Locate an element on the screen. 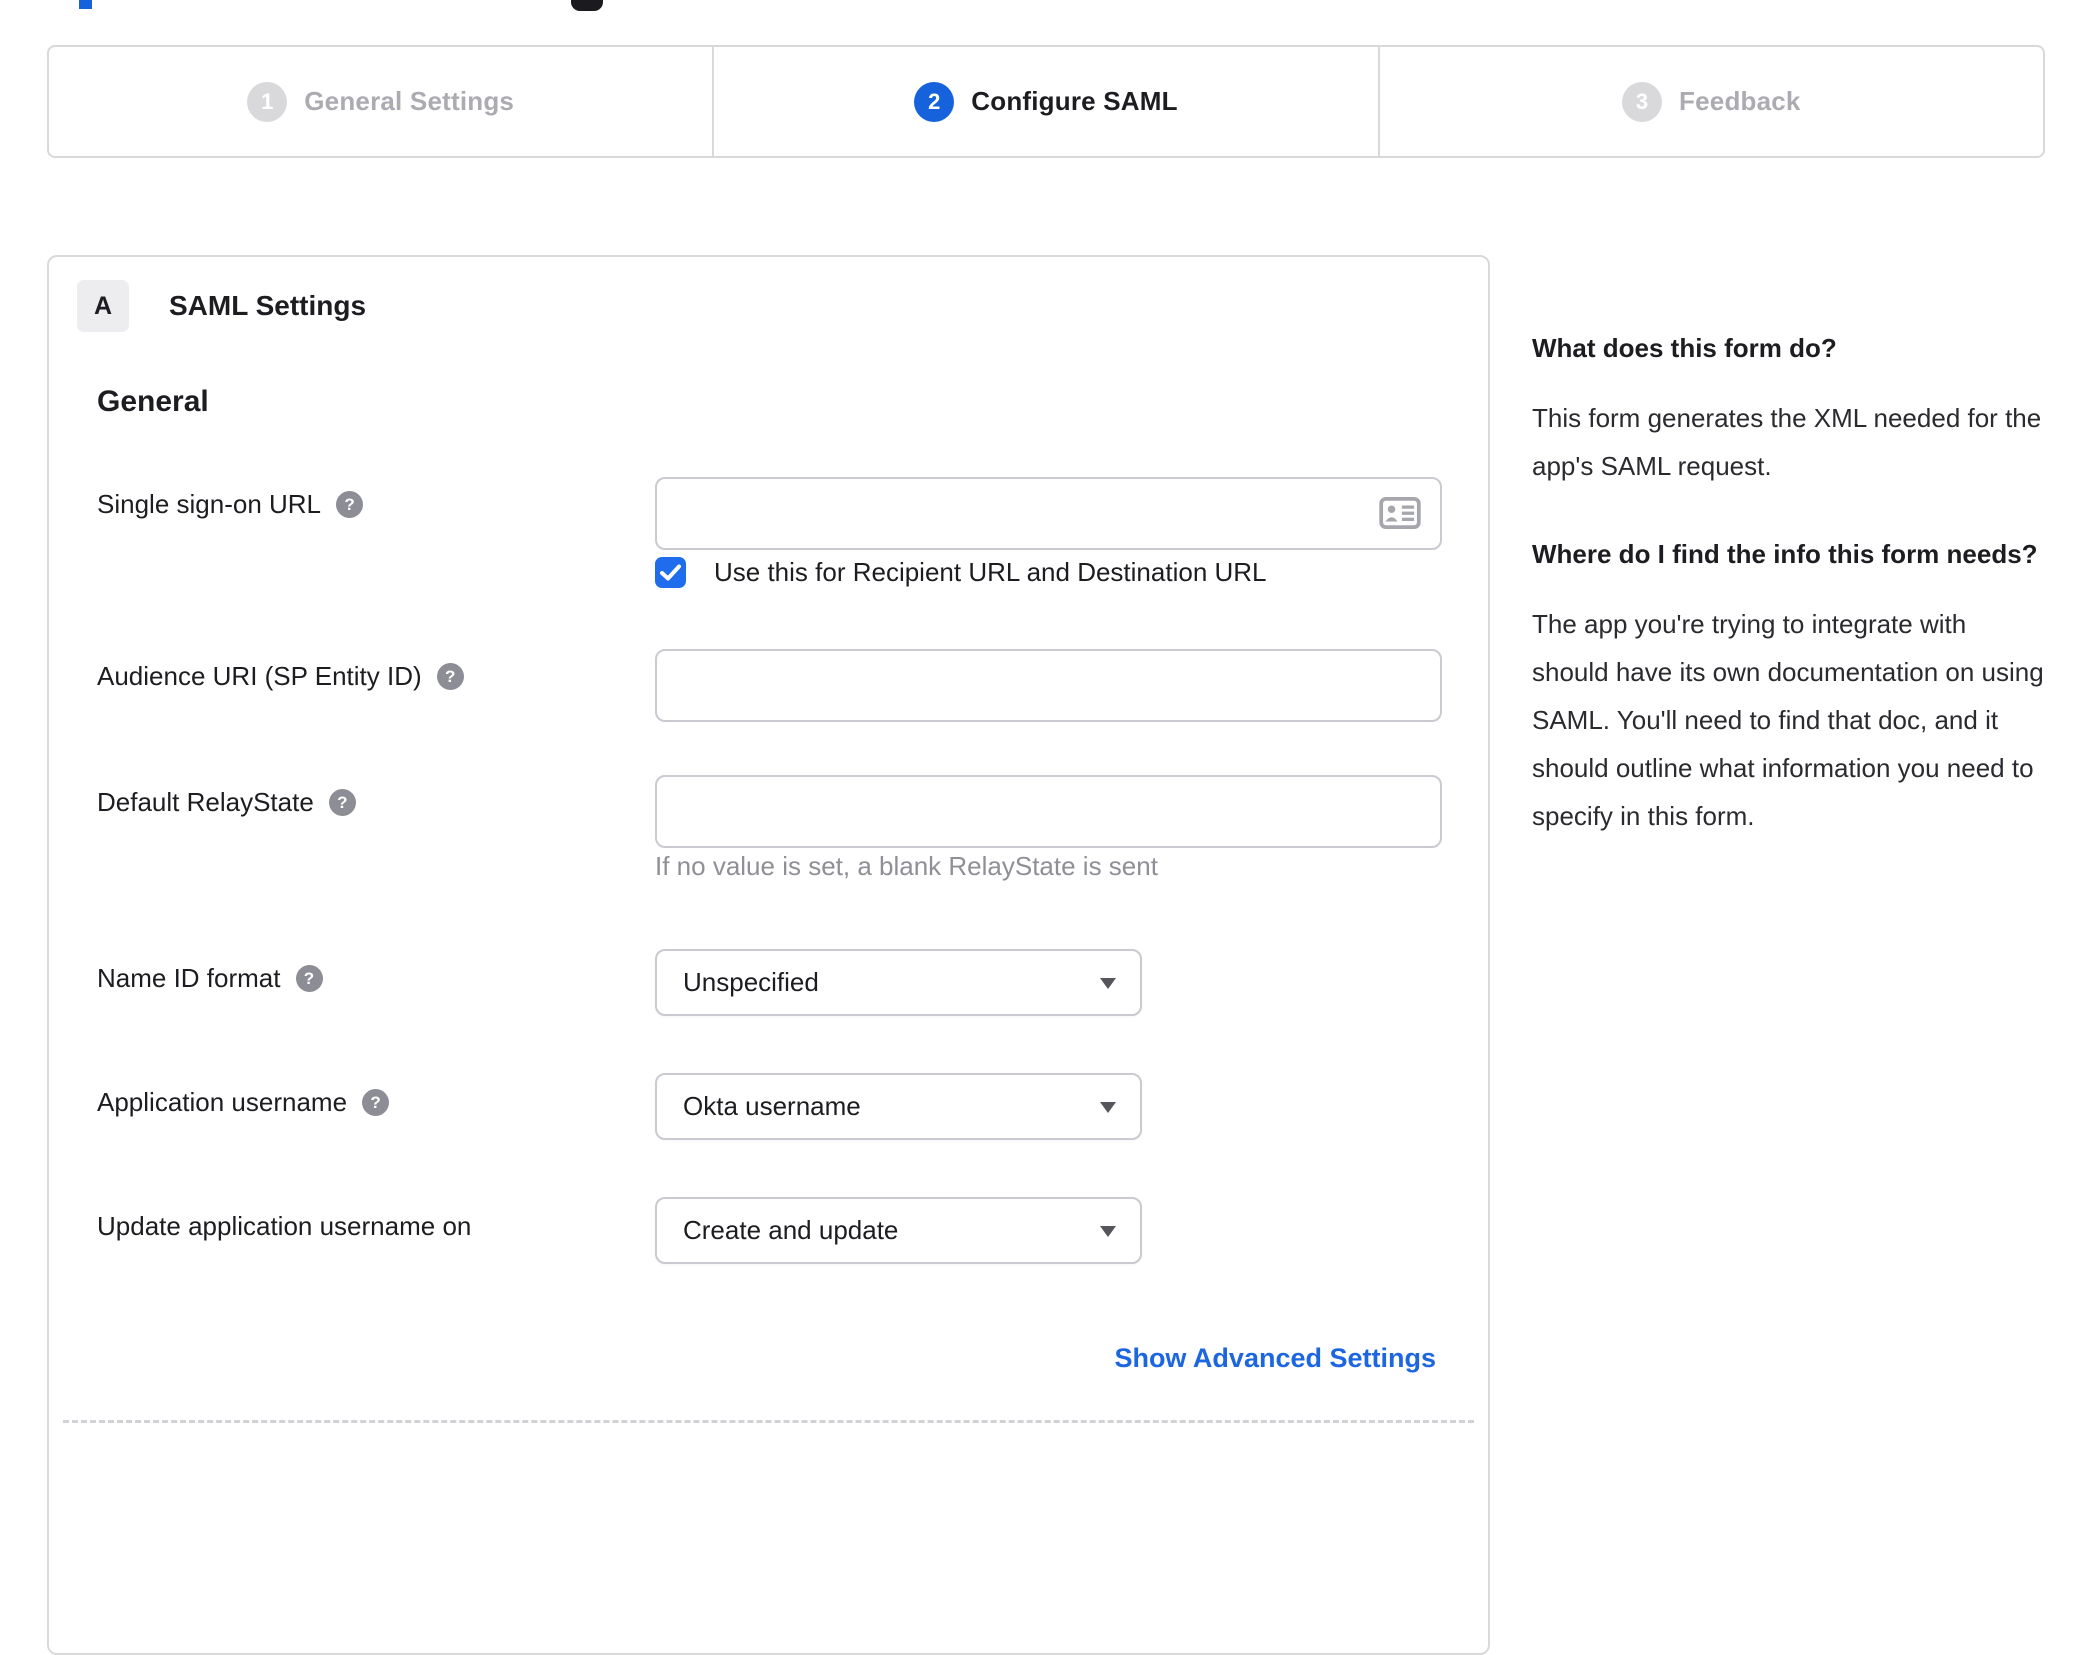  sso-url-label-row: Single sign-on URL ? is located at coordinates (230, 504).